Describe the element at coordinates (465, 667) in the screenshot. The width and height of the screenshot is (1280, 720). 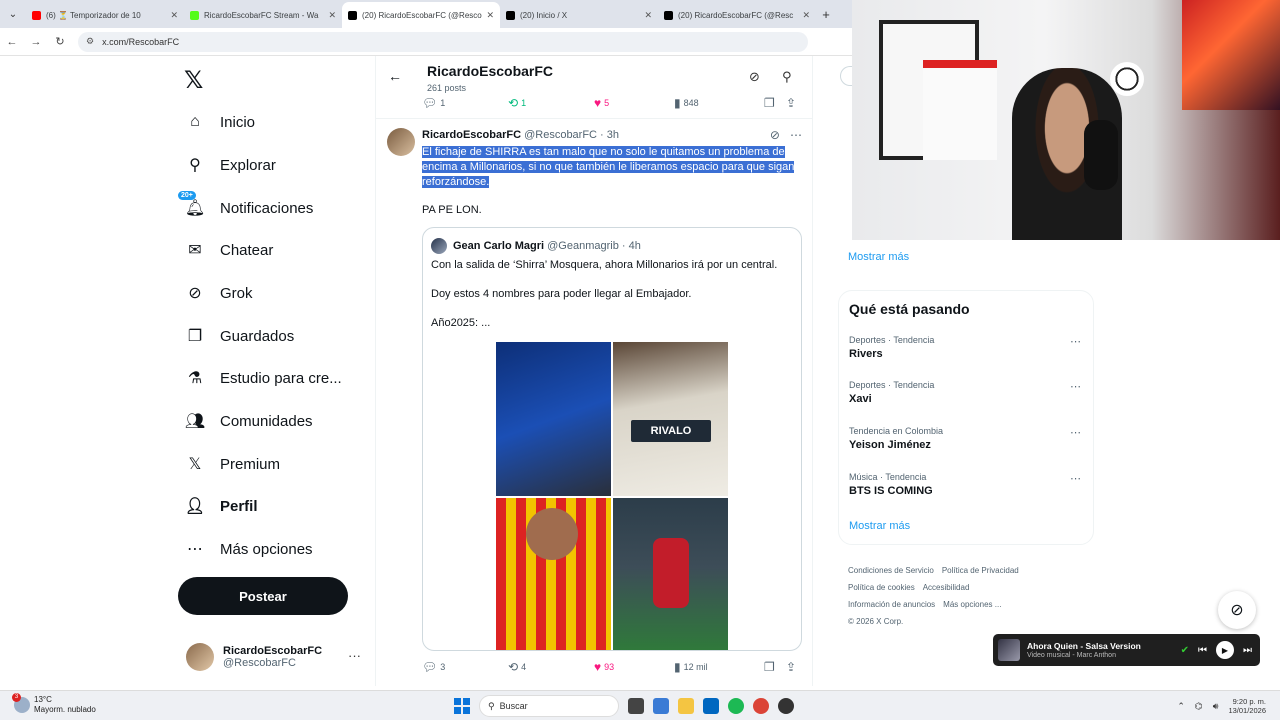
I see `reply-button: 💬︎ 3` at that location.